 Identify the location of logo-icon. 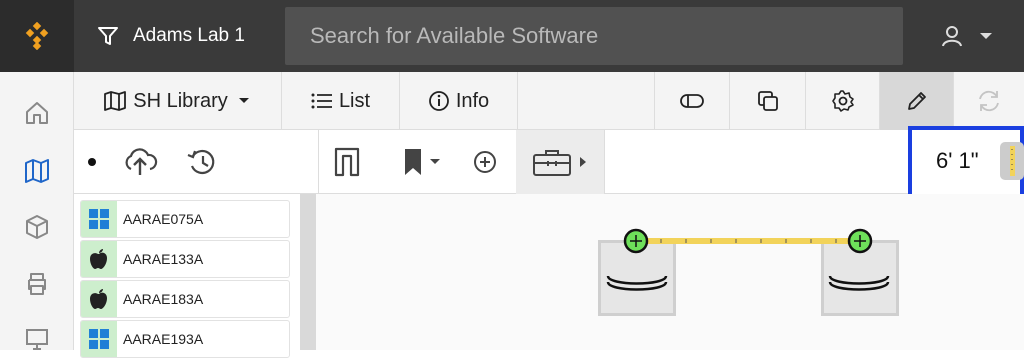
(37, 36).